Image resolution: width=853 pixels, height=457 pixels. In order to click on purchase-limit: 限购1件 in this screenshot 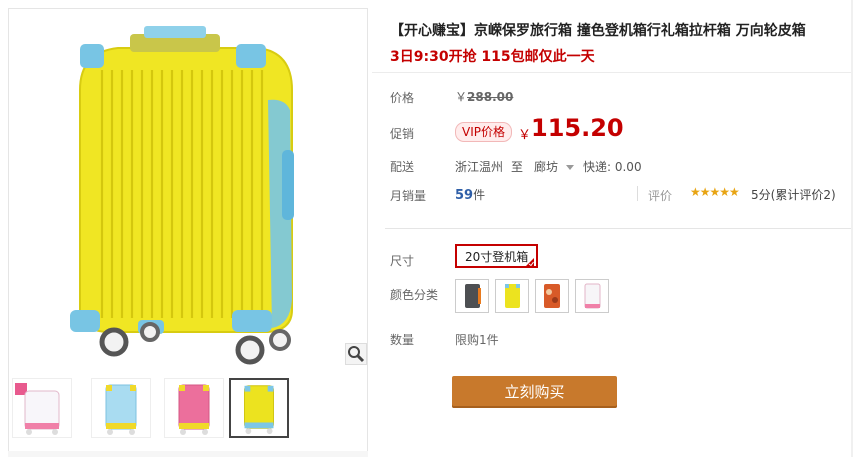, I will do `click(477, 340)`.